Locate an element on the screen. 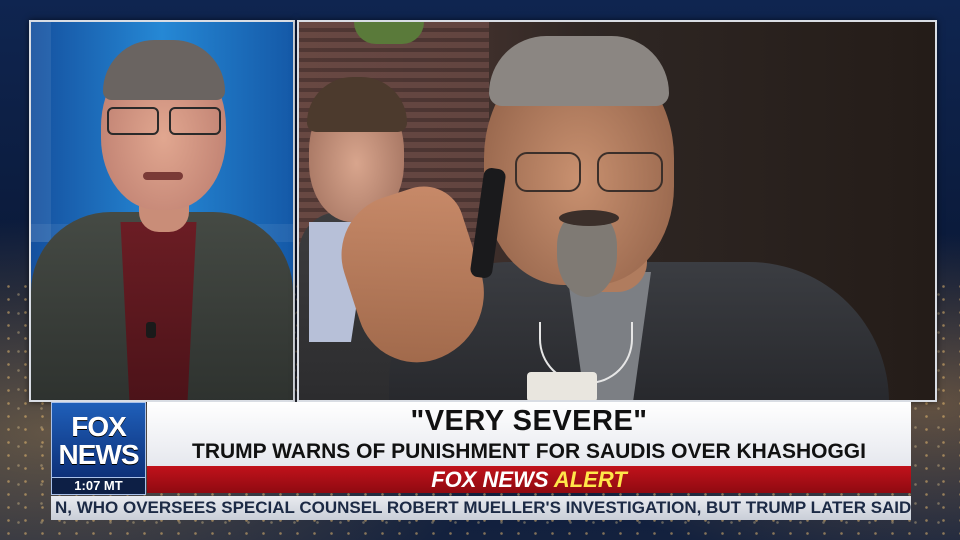 The image size is (960, 540). fox-news-alert-bar: FOX NEWS ALERT is located at coordinates (529, 479).